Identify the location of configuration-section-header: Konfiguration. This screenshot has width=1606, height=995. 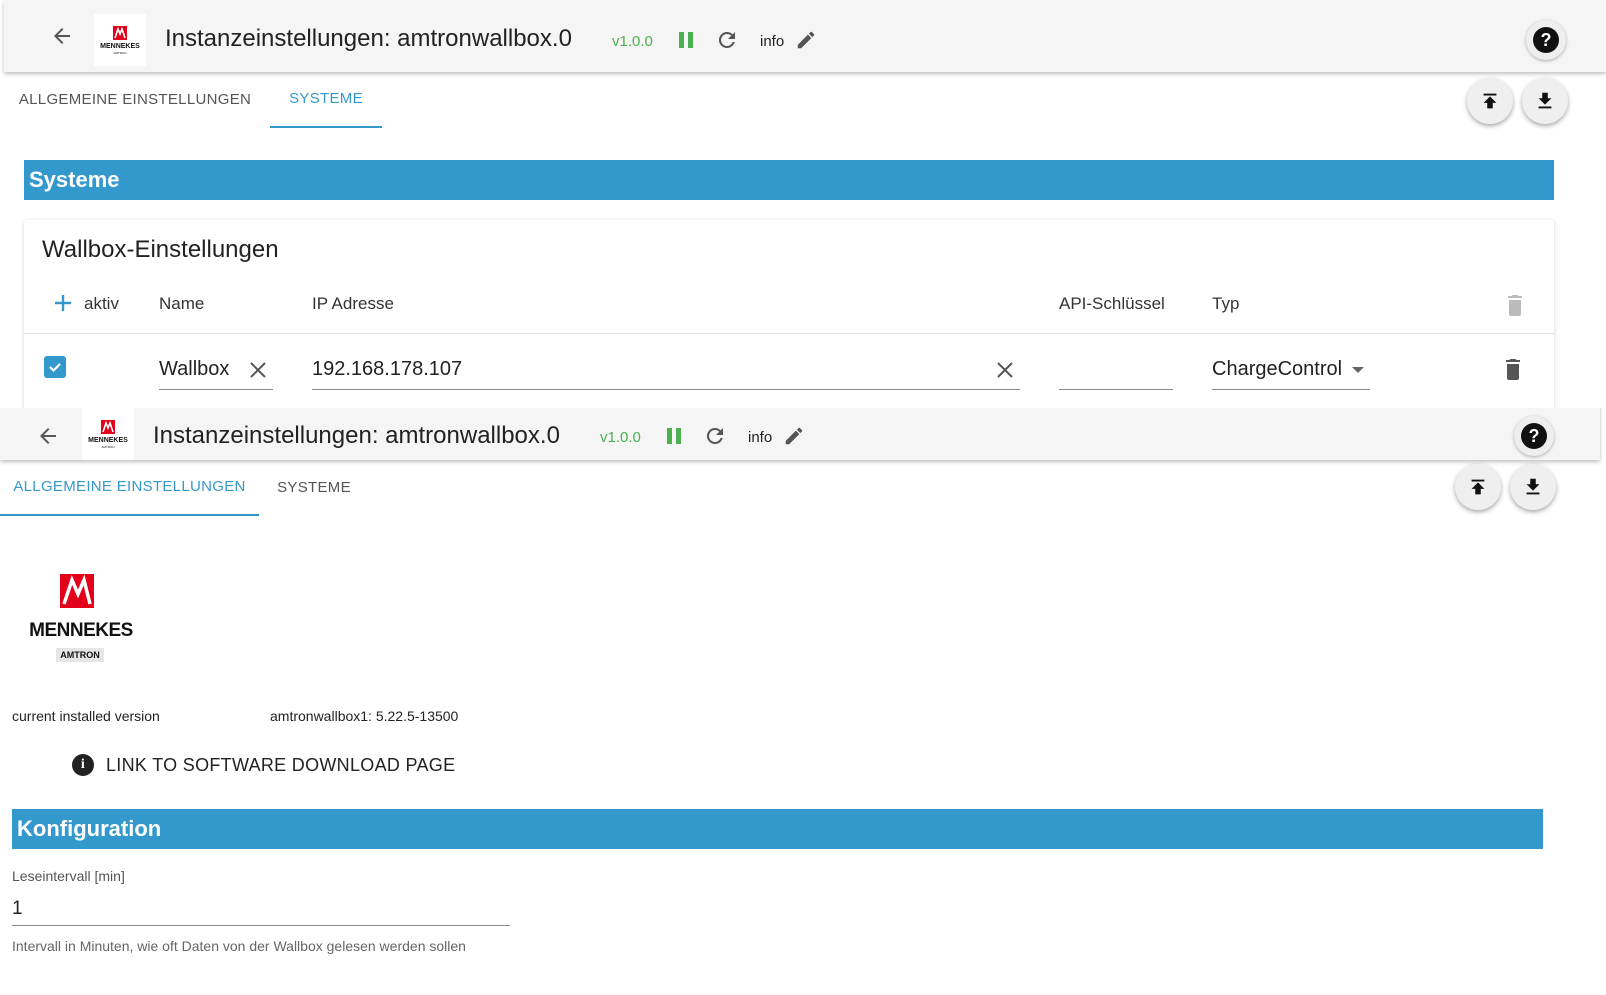
(777, 829).